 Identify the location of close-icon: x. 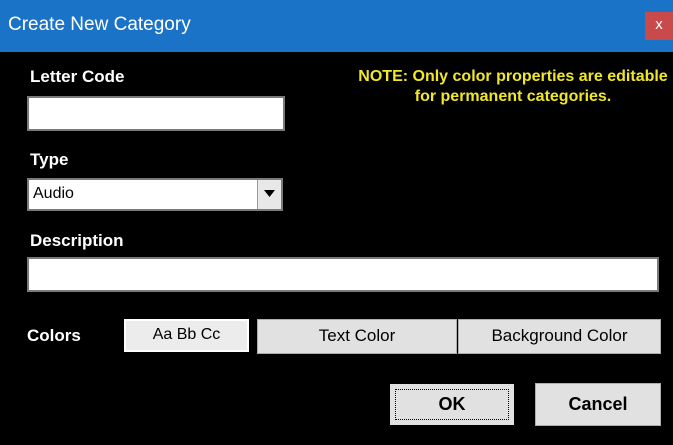
(659, 24).